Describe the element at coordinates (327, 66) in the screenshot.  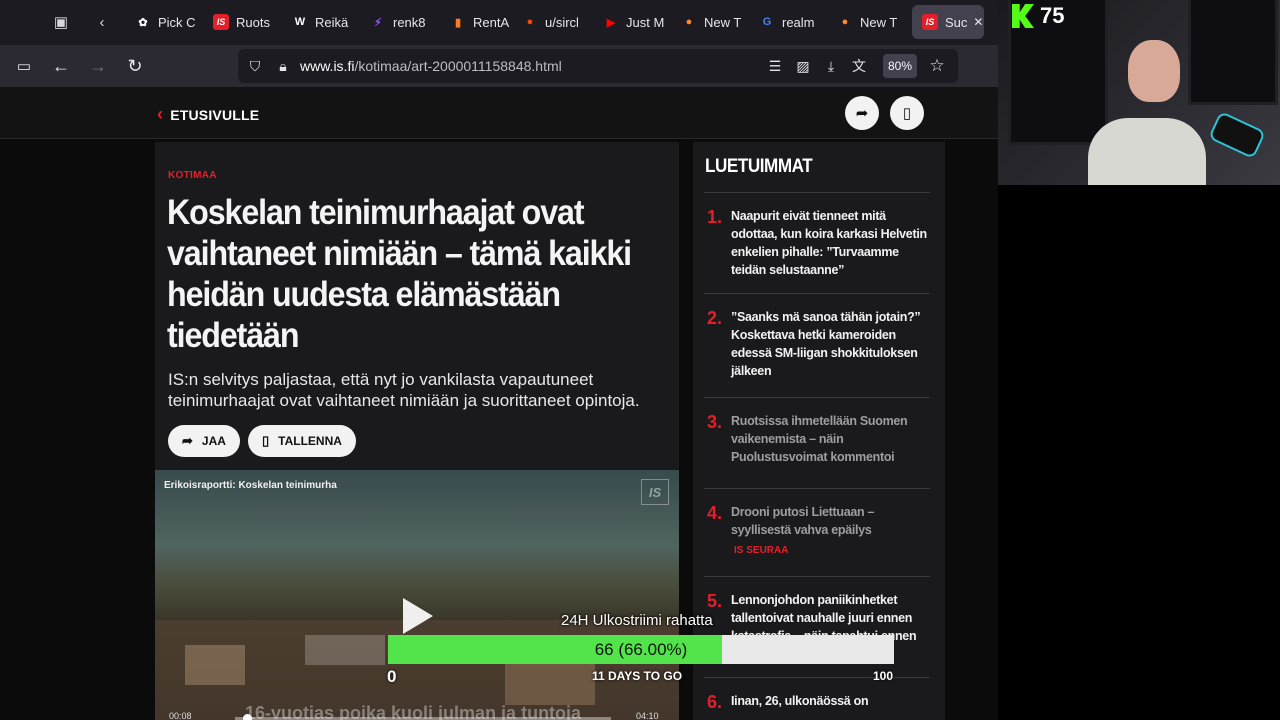
I see `url-domain: www.is.fi` at that location.